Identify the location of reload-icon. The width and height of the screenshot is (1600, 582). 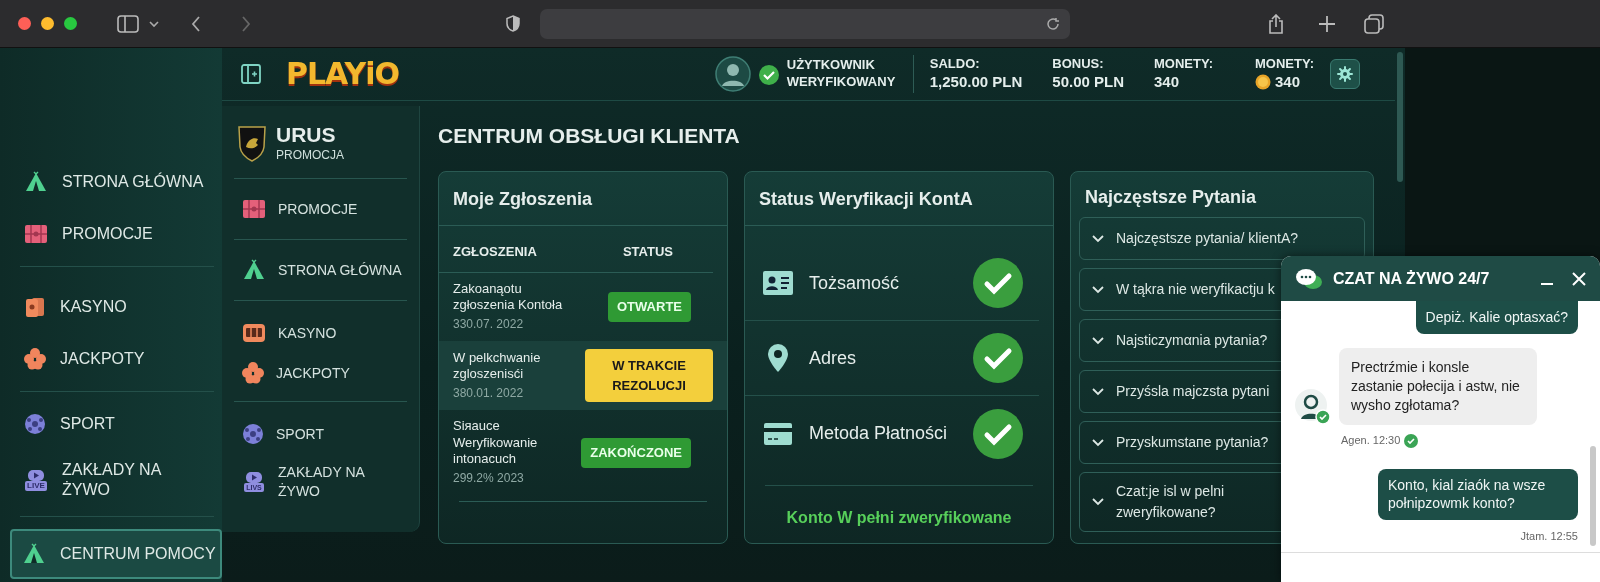
(1053, 23).